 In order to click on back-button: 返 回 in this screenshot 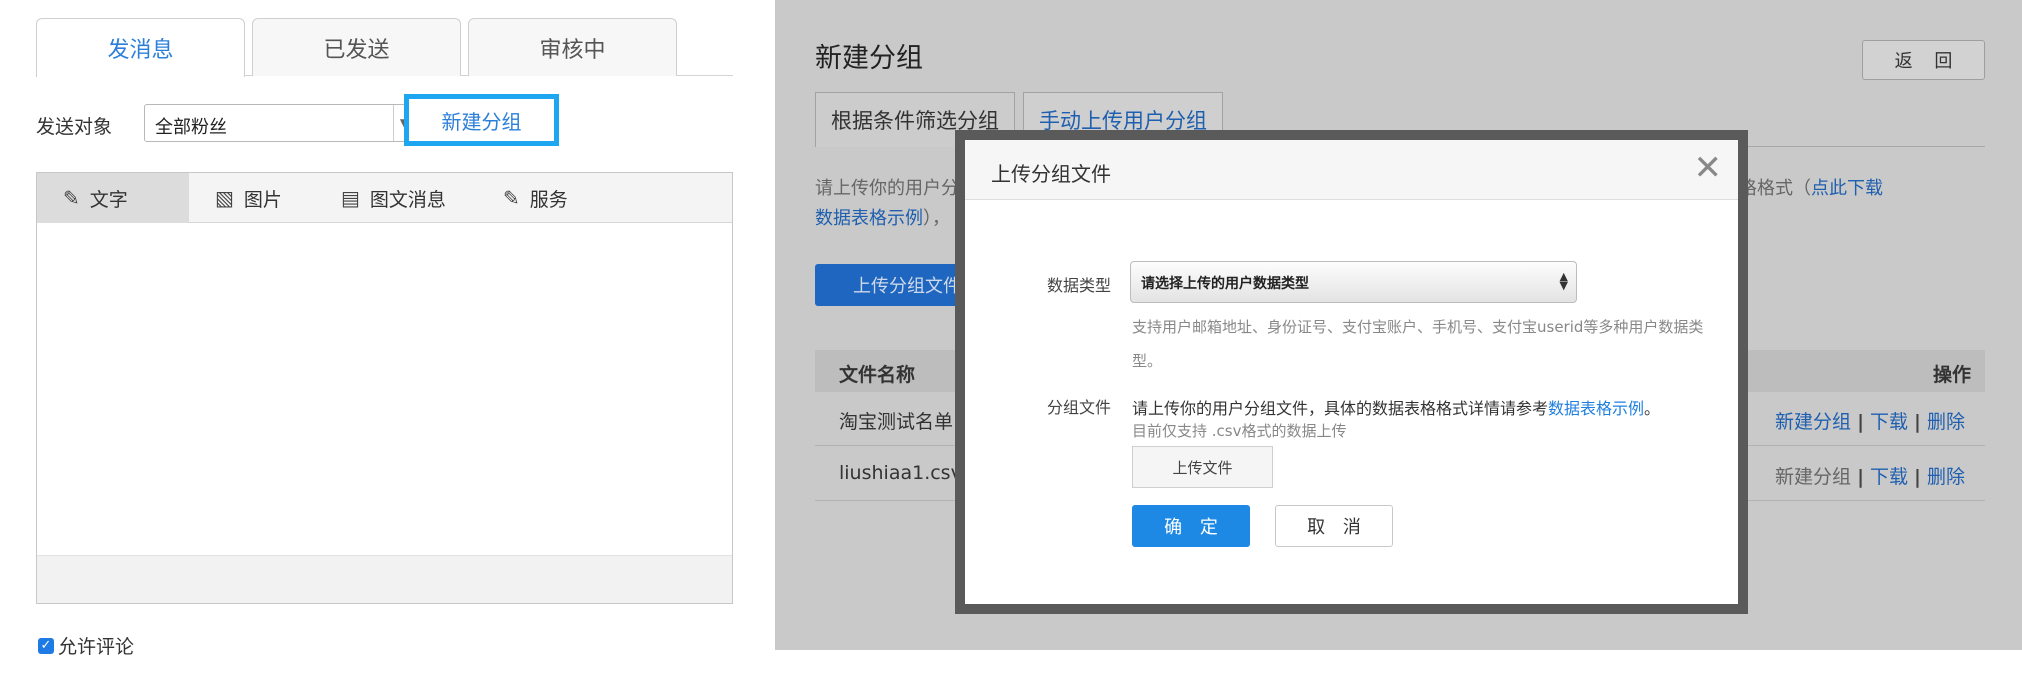, I will do `click(1923, 60)`.